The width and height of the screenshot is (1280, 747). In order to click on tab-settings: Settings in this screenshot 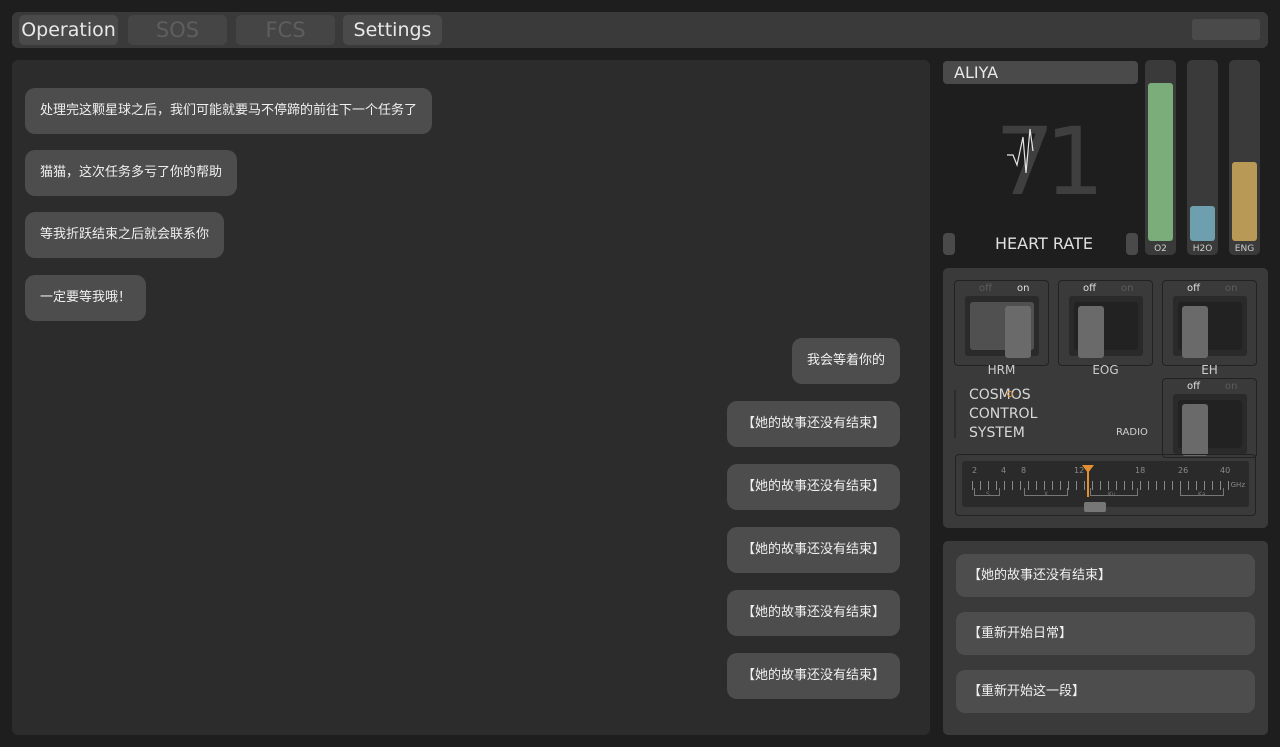, I will do `click(392, 30)`.